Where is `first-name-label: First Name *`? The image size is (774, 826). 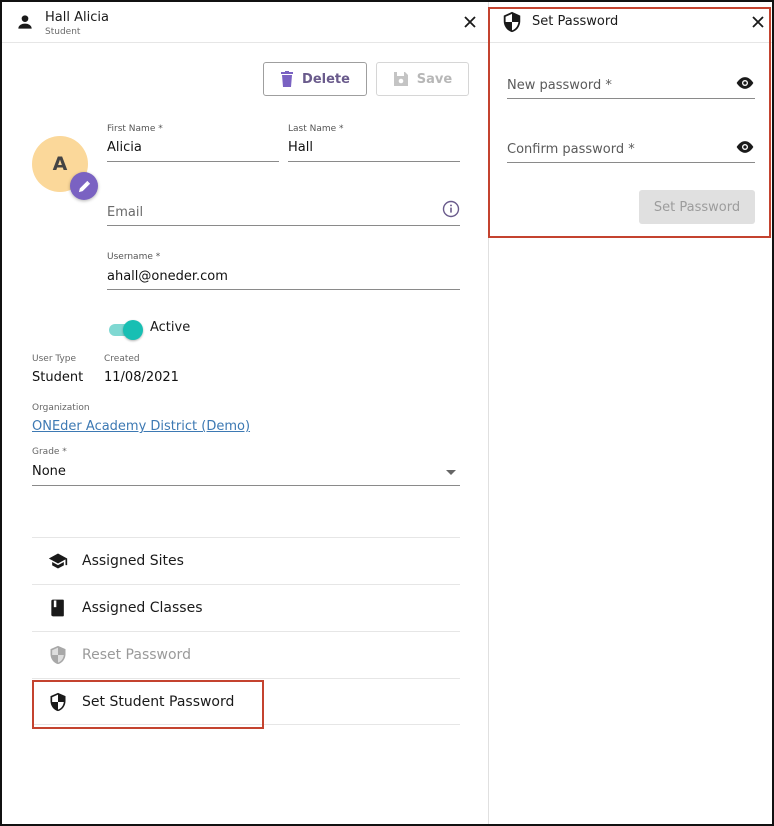 first-name-label: First Name * is located at coordinates (135, 129).